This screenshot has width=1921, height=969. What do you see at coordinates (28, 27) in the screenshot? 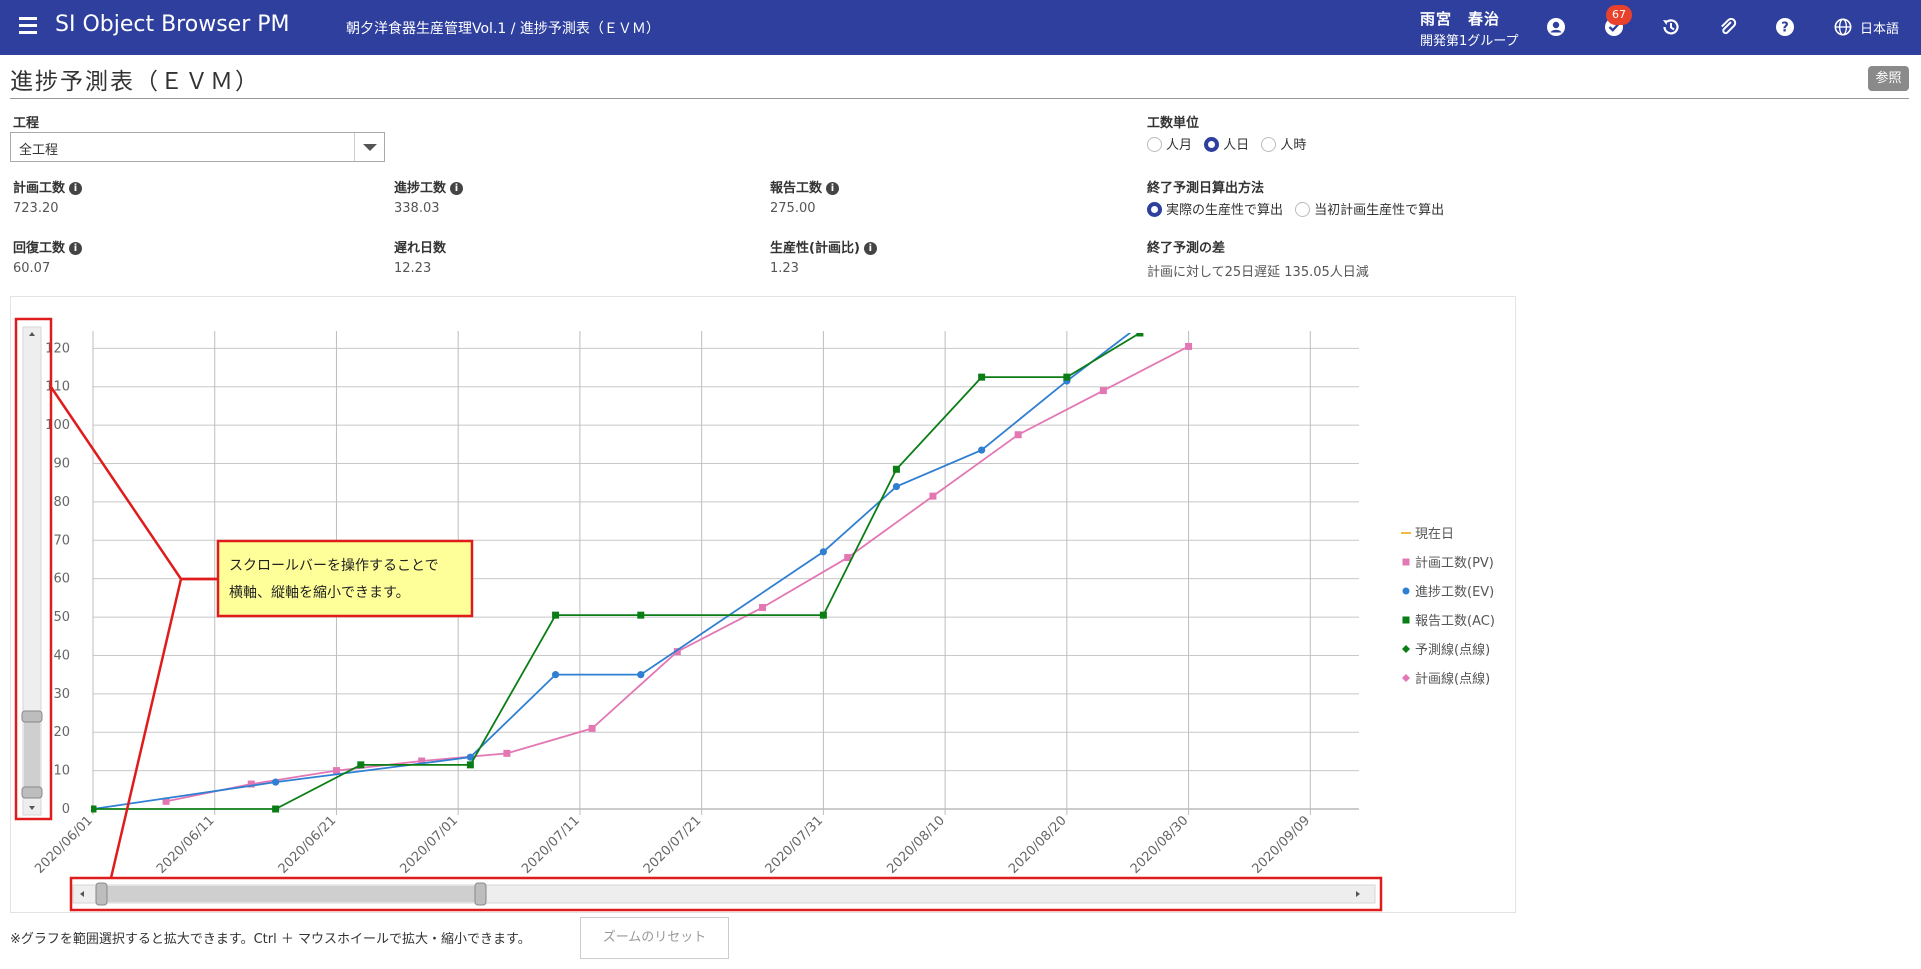
I see `menu-icon` at bounding box center [28, 27].